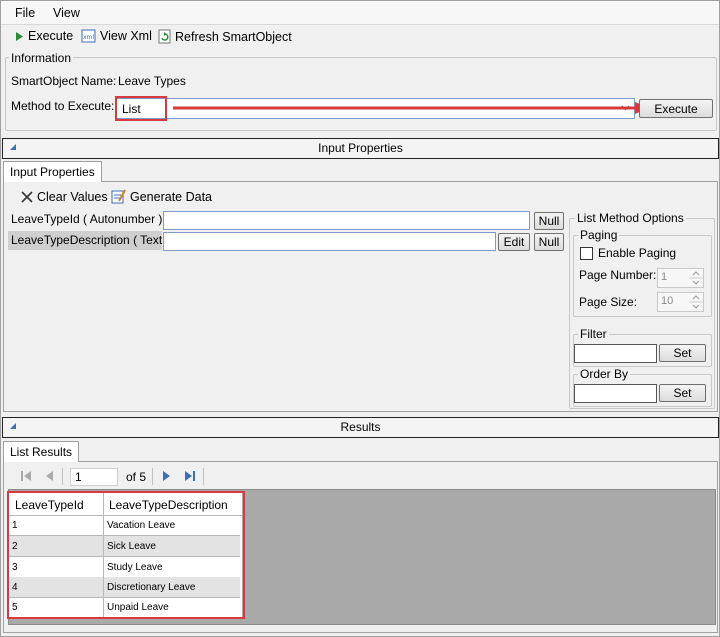 This screenshot has height=637, width=720. I want to click on xml-icon: xml, so click(88, 36).